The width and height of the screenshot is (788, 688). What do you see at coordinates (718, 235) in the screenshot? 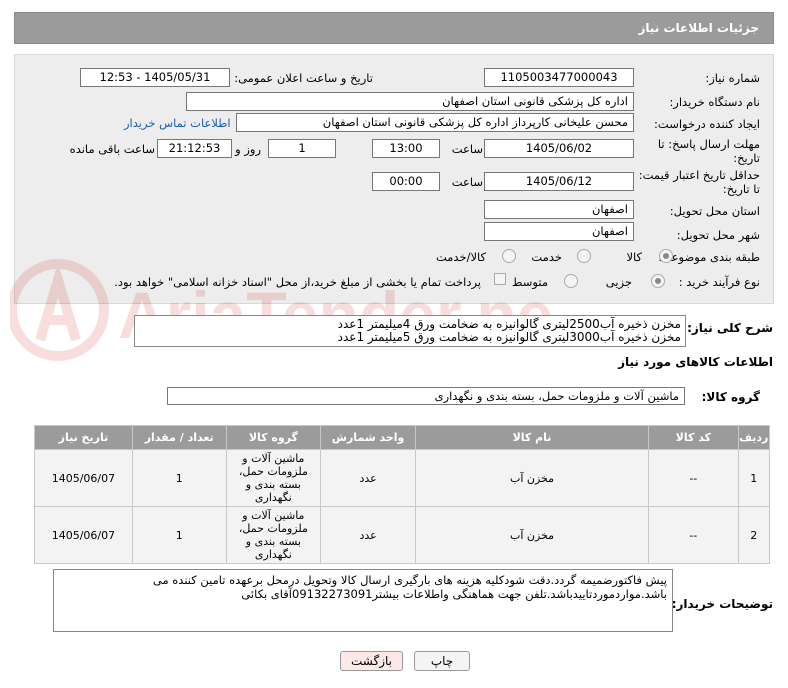
I see `city-label: شهر محل تحویل:` at bounding box center [718, 235].